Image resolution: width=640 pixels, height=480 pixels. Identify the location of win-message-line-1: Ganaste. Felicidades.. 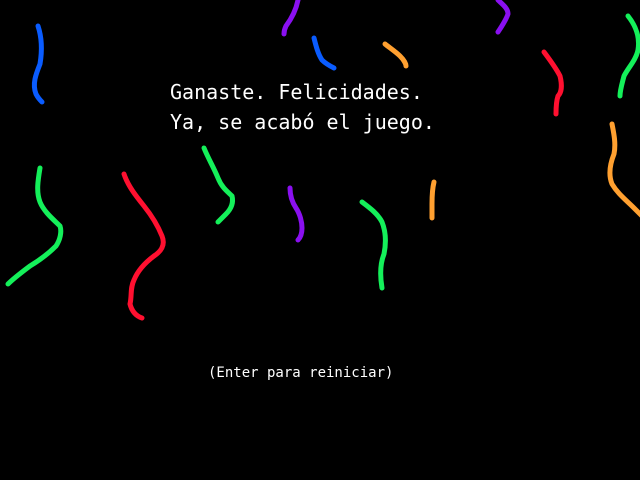
(296, 92).